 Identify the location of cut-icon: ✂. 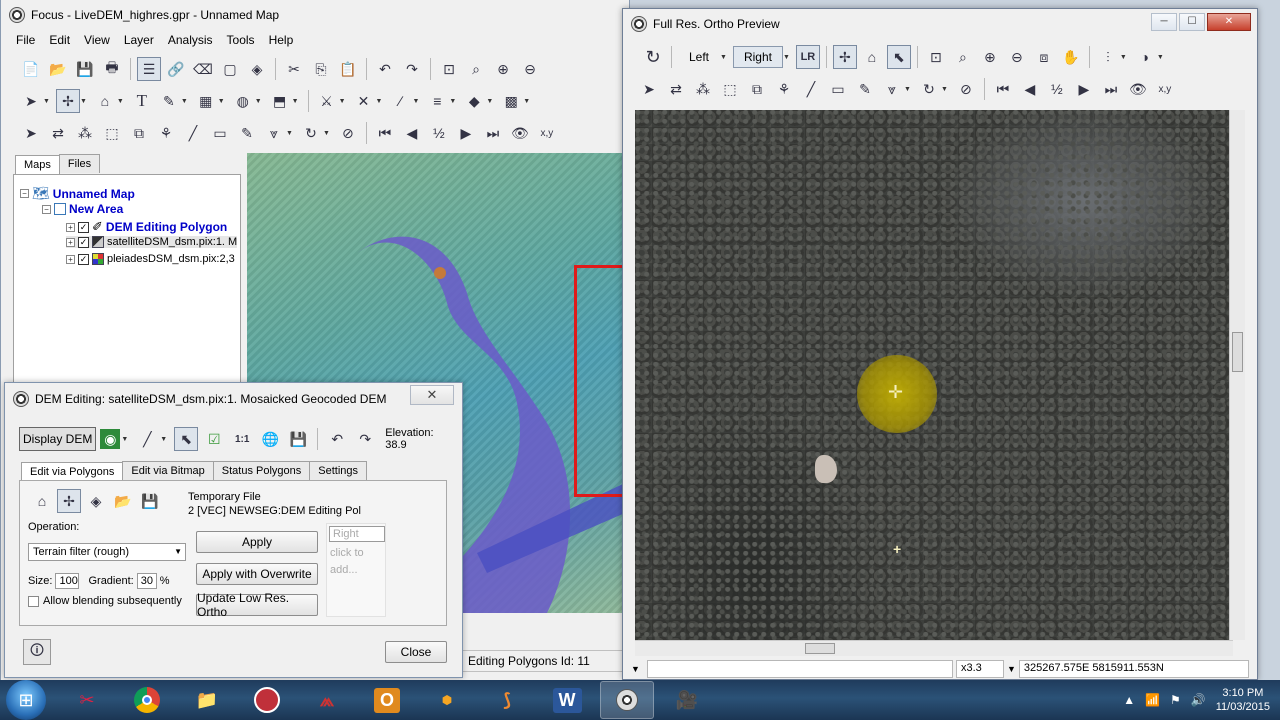
(294, 69).